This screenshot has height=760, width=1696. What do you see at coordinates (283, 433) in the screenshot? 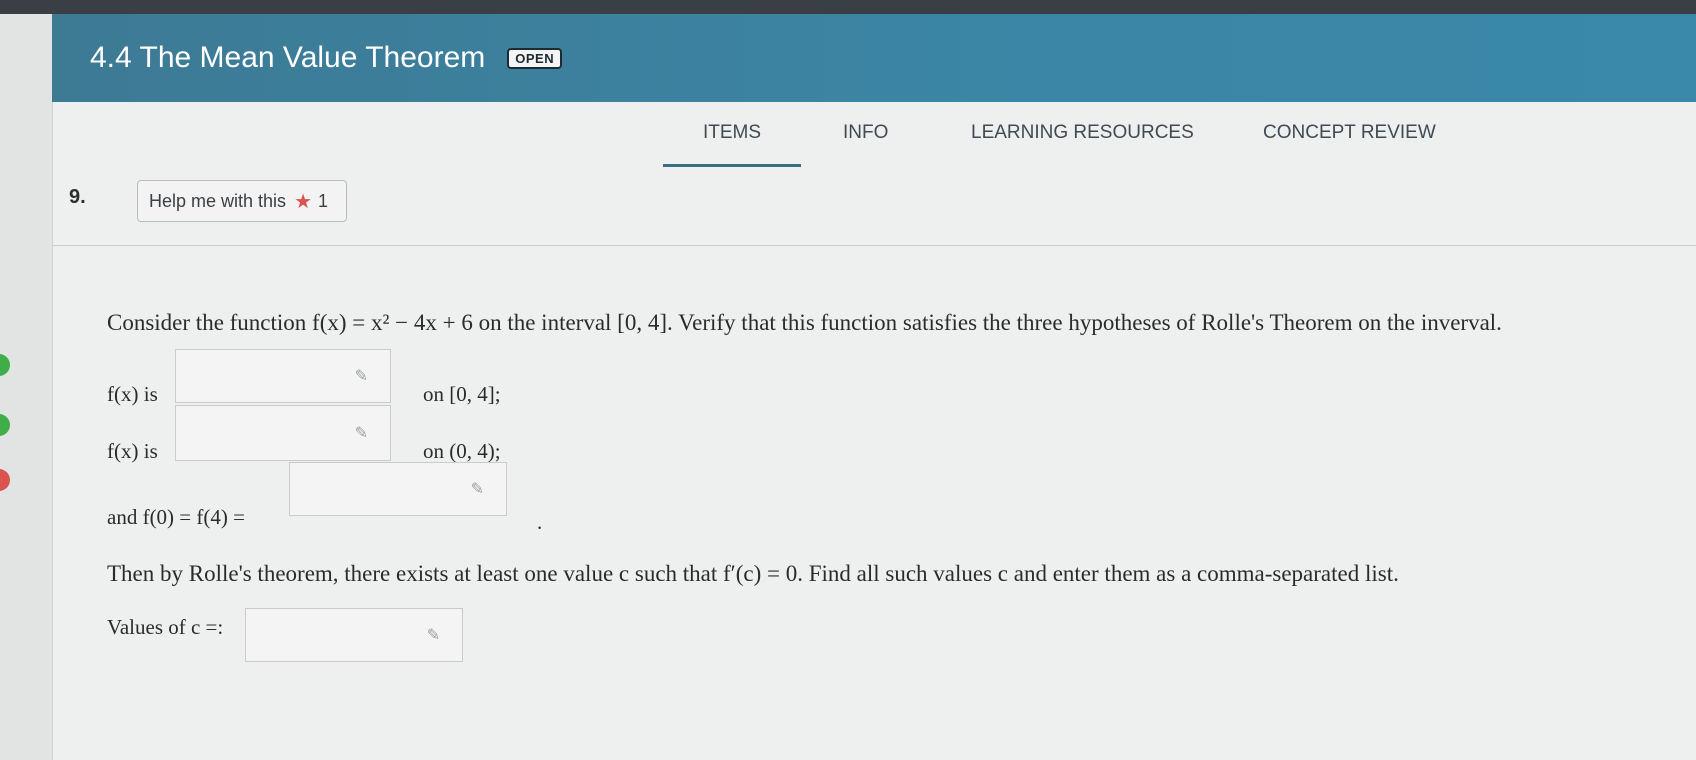
I see `hypothesis-2-answer-field: ✎` at bounding box center [283, 433].